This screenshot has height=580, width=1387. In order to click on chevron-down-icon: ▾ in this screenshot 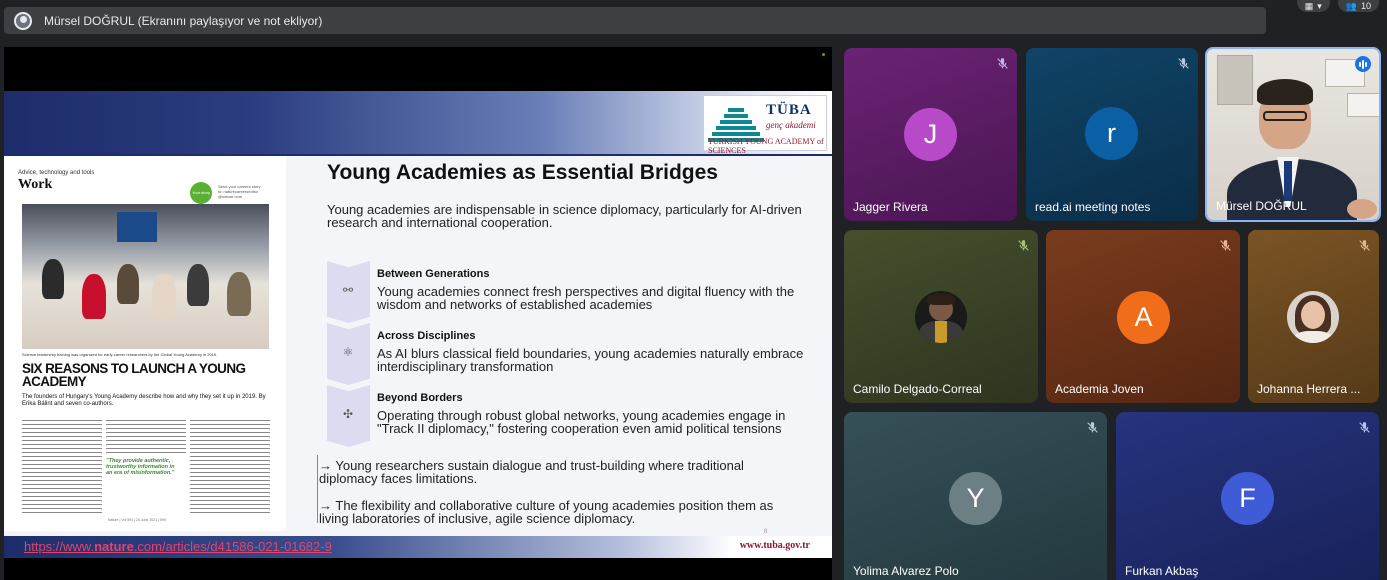, I will do `click(1319, 5)`.